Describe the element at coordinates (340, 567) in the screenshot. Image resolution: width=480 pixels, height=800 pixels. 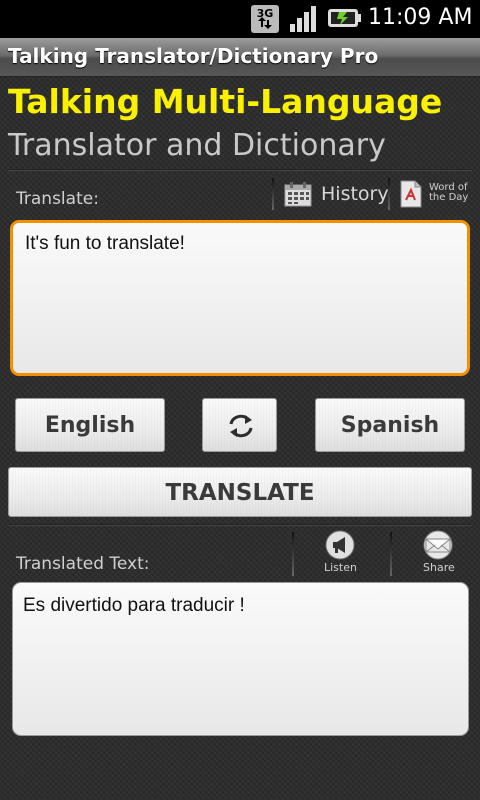
I see `listen-label: Listen` at that location.